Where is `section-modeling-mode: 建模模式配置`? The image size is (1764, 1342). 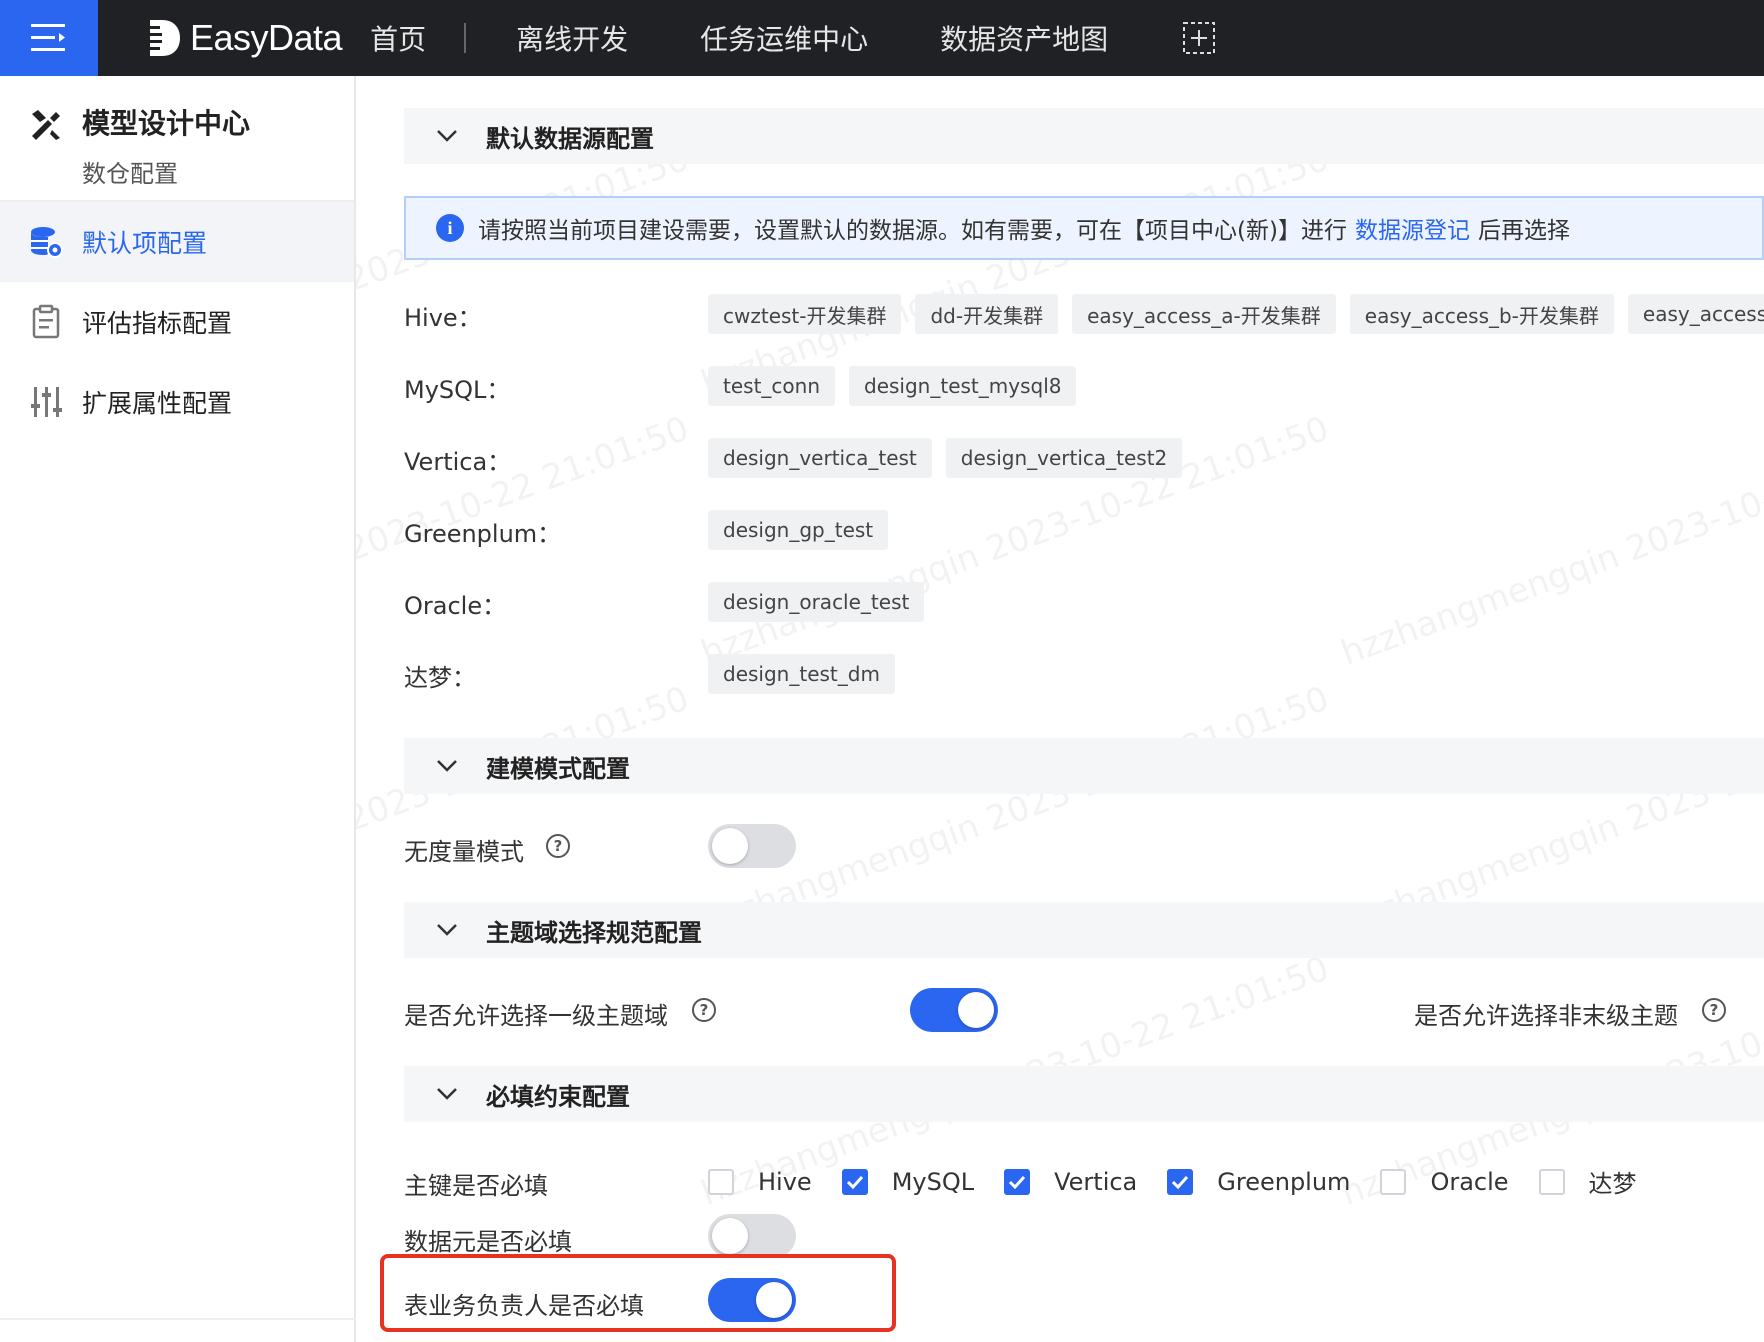 section-modeling-mode: 建模模式配置 is located at coordinates (1084, 766).